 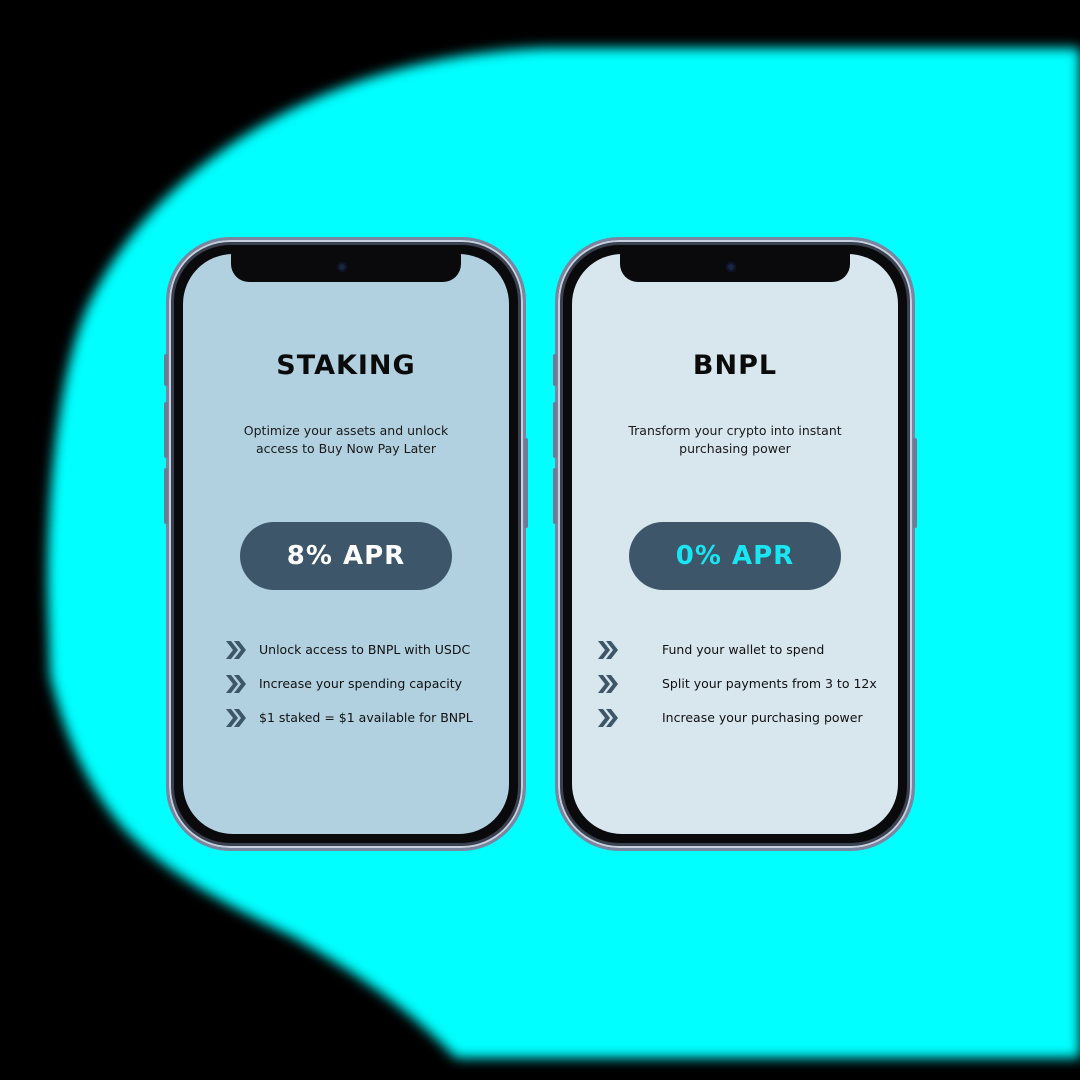 I want to click on apr-button: 0% APR, so click(x=735, y=556).